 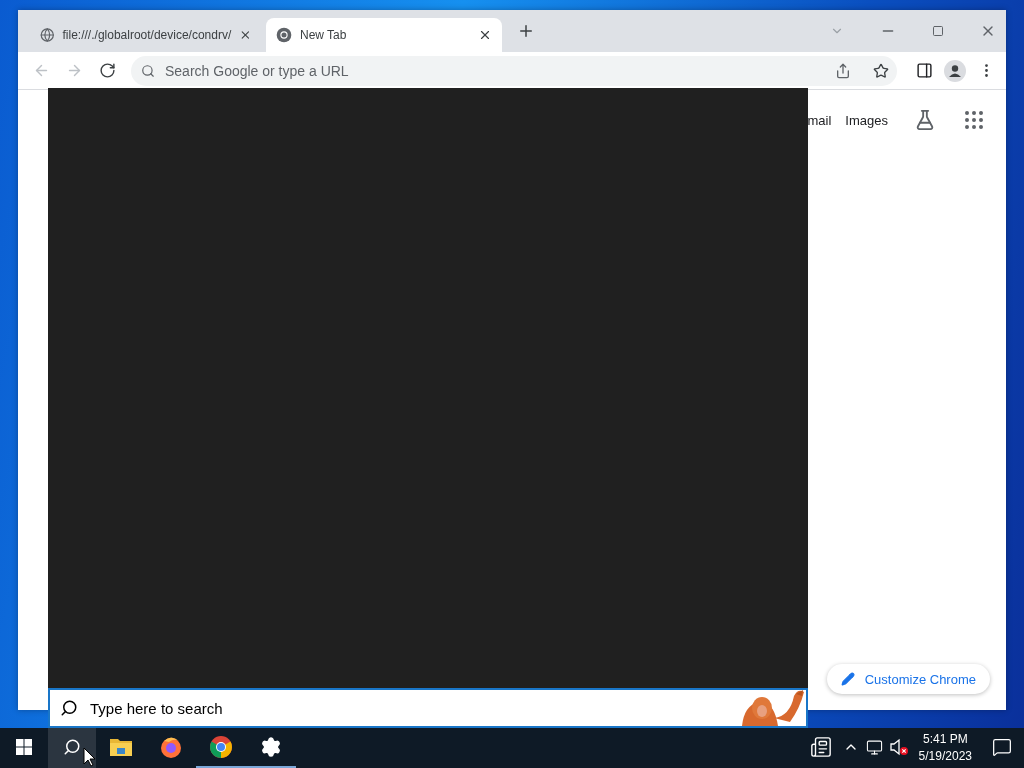 What do you see at coordinates (974, 120) in the screenshot?
I see `apps-grid-icon` at bounding box center [974, 120].